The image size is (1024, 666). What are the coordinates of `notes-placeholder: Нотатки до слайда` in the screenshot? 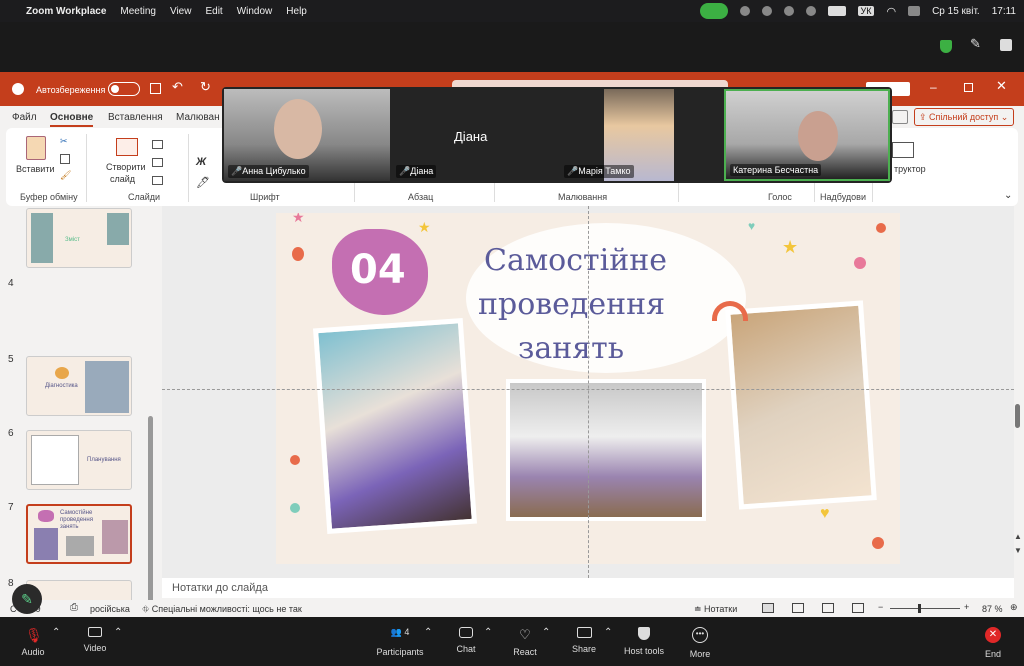 It's located at (220, 588).